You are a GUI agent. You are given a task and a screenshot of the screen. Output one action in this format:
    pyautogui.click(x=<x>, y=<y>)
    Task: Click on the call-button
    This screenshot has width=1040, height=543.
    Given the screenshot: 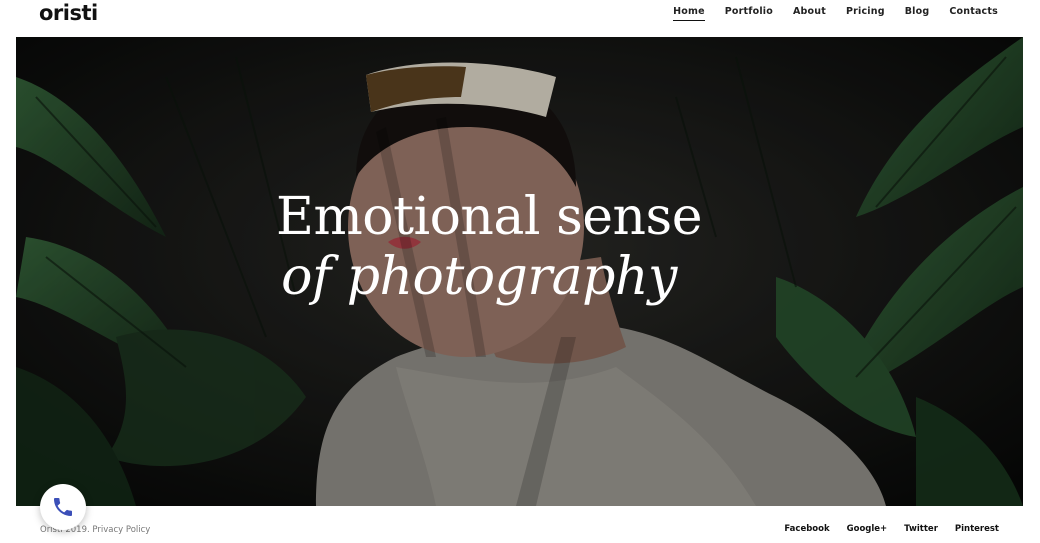 What is the action you would take?
    pyautogui.click(x=63, y=507)
    